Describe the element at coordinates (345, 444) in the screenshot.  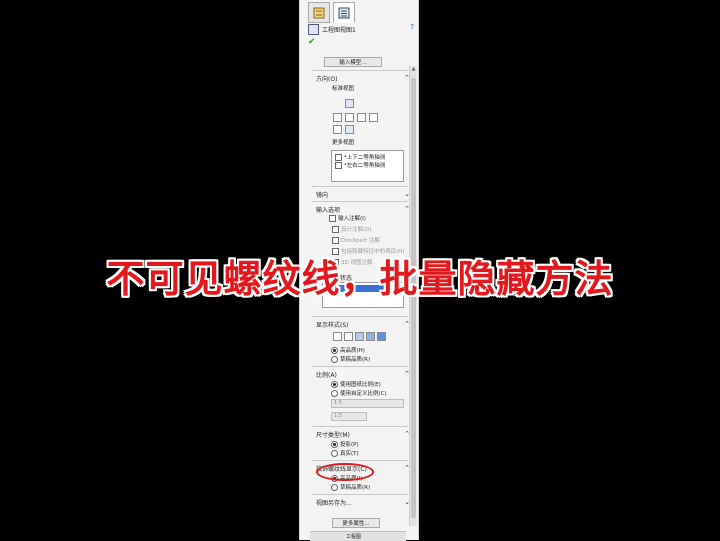
I see `projected-radio: 投影(P)` at that location.